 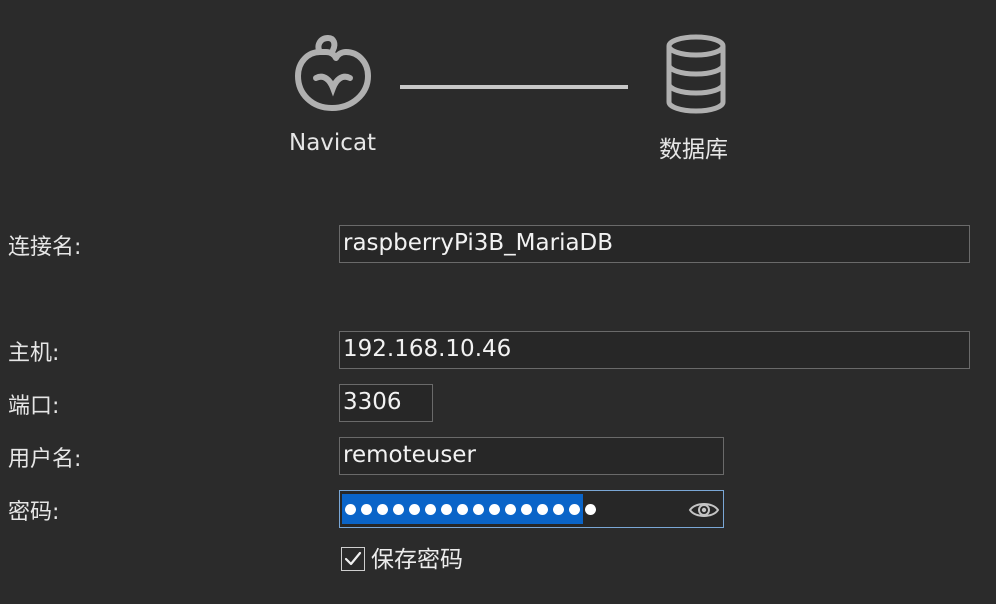 What do you see at coordinates (469, 509) in the screenshot?
I see `password-selection` at bounding box center [469, 509].